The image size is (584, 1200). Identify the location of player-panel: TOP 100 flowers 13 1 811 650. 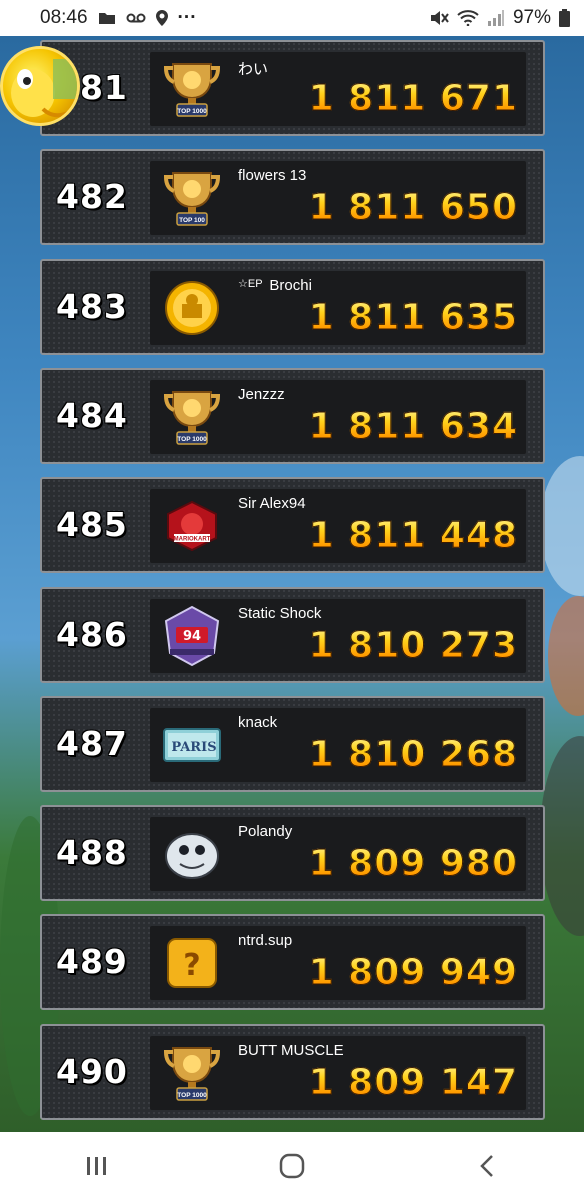
(338, 198).